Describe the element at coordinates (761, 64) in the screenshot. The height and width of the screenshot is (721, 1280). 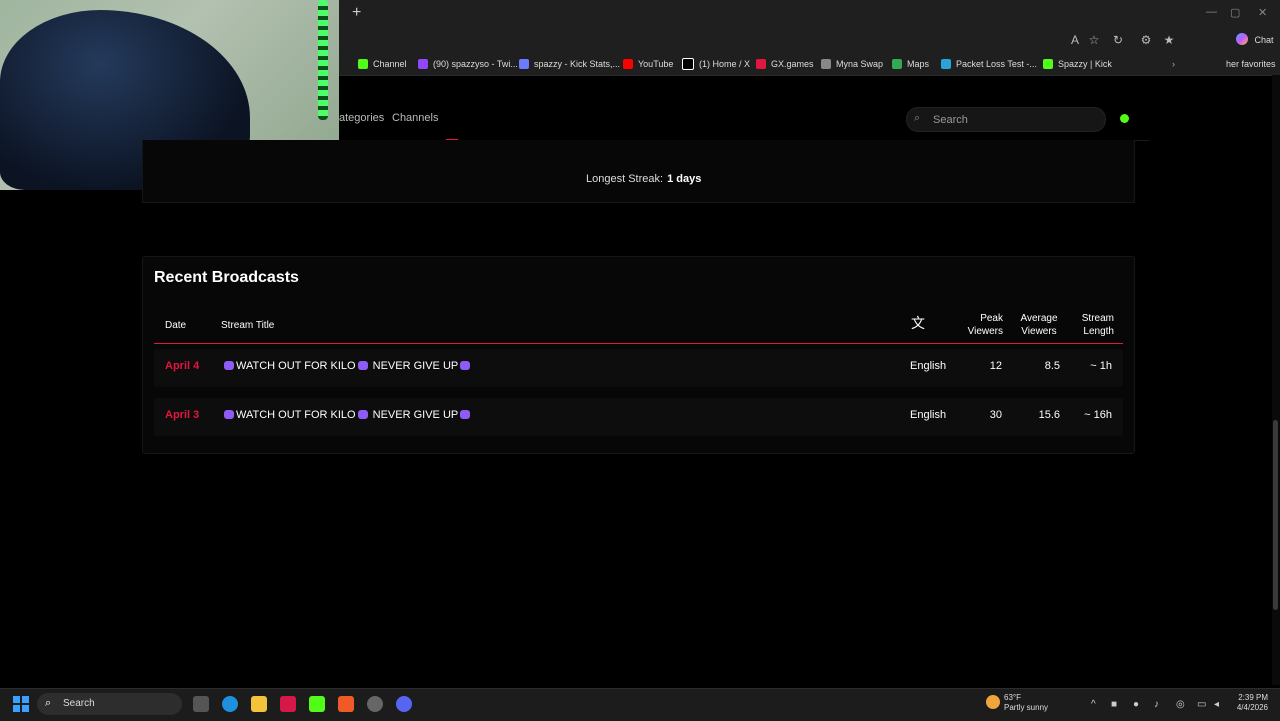
I see `gx-icon` at that location.